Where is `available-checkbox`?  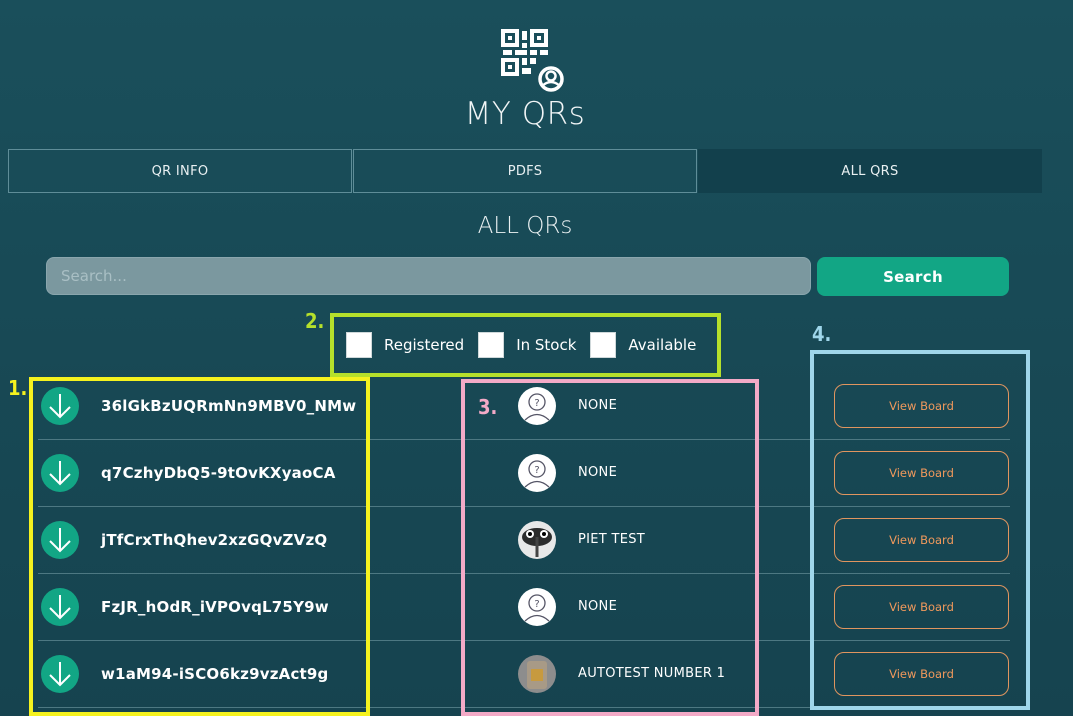
available-checkbox is located at coordinates (603, 345).